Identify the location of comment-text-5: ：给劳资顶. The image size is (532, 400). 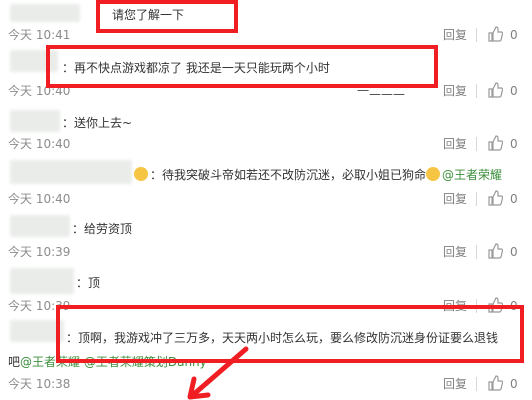
(102, 229).